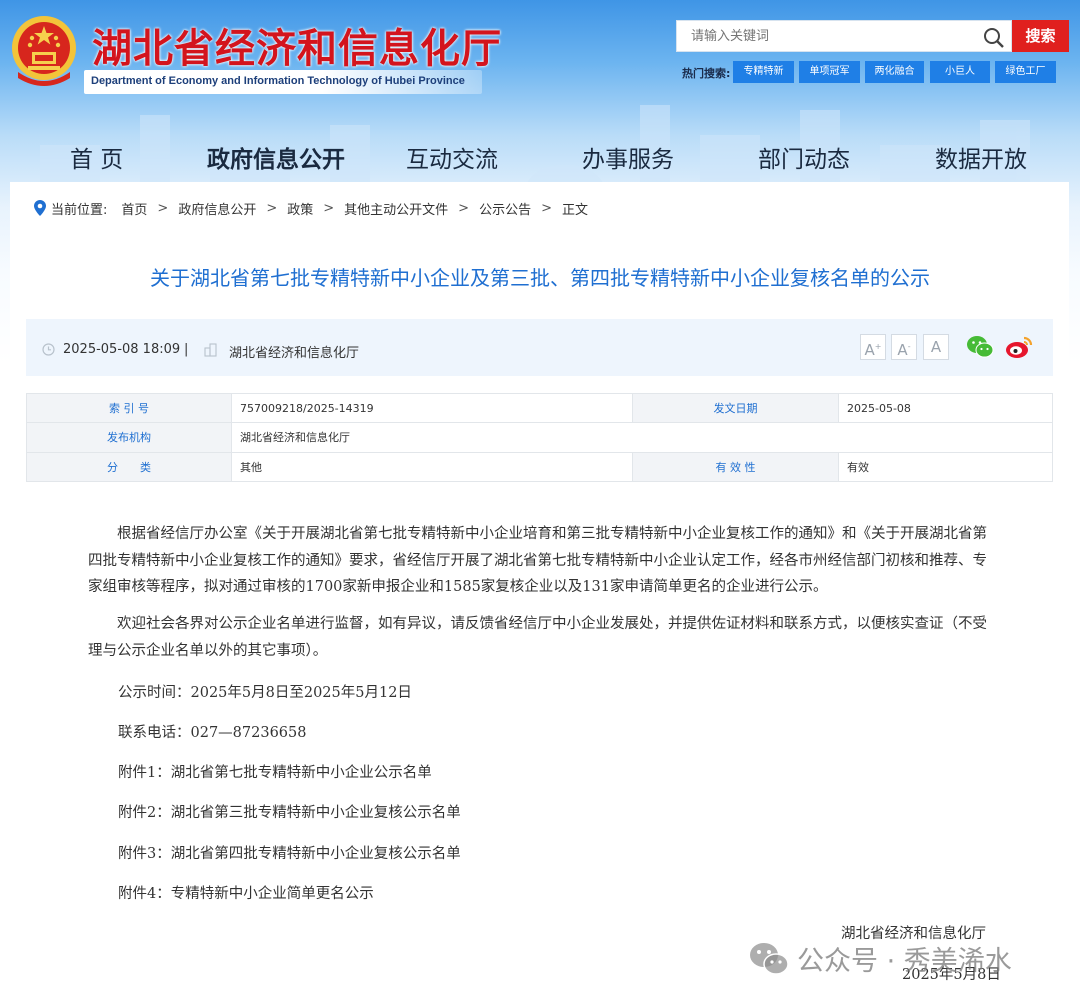 Image resolution: width=1080 pixels, height=1001 pixels. I want to click on hot-tag: 小巨人, so click(960, 72).